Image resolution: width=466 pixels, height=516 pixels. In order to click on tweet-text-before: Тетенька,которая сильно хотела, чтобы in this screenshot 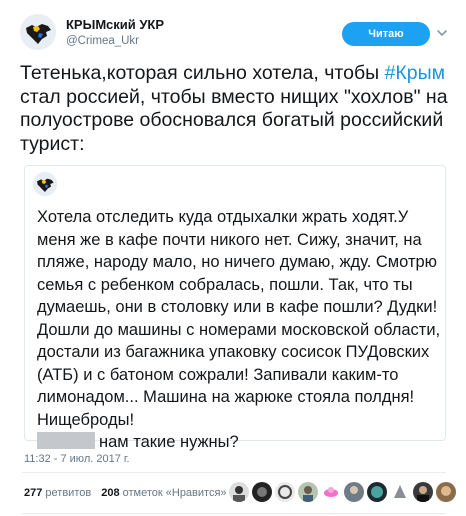, I will do `click(202, 73)`.